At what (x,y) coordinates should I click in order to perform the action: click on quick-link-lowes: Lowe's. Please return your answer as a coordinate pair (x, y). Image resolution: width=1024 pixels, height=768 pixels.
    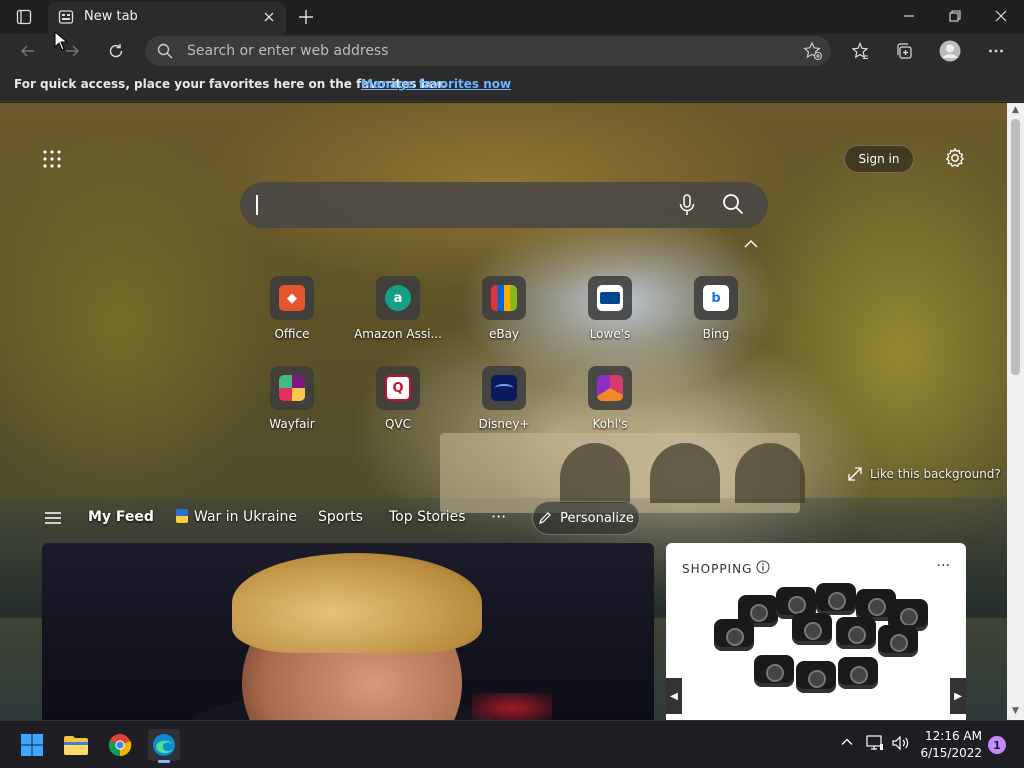
    Looking at the image, I should click on (610, 316).